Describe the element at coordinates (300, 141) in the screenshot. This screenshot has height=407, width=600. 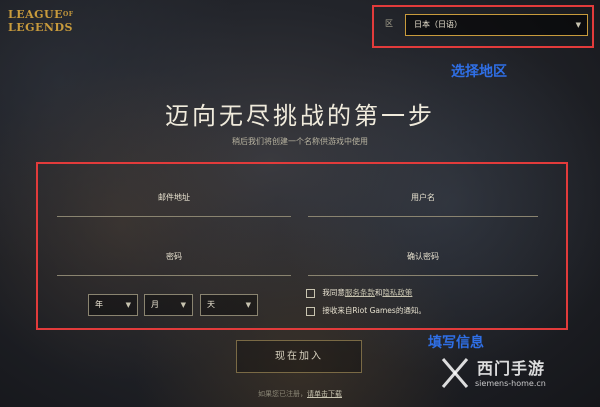
I see `page-subtitle: 稍后我们将创建一个名称供游戏中使用` at that location.